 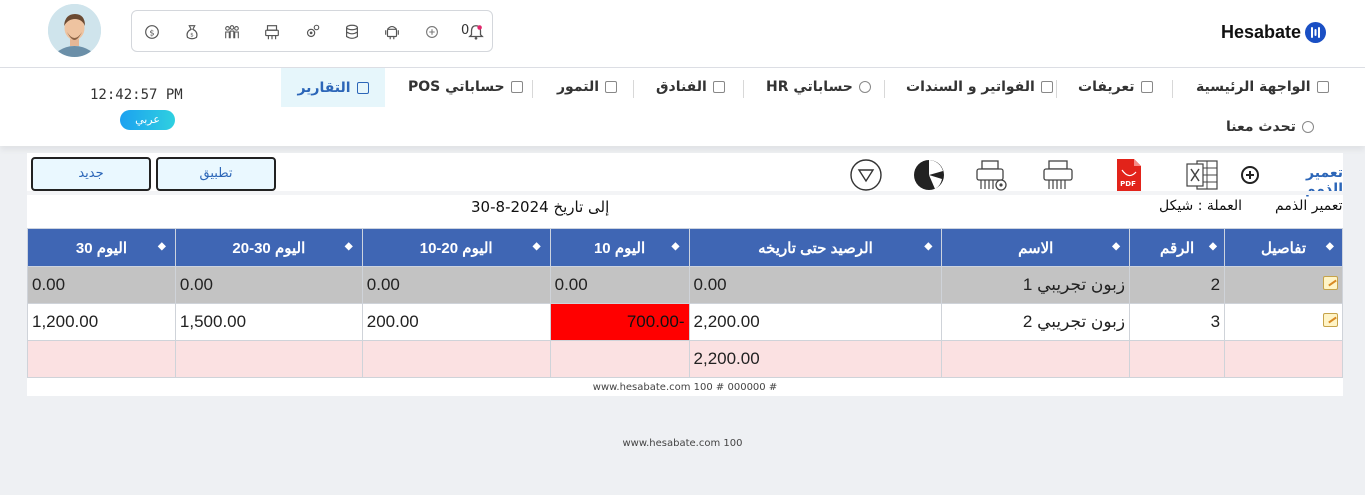 What do you see at coordinates (465, 87) in the screenshot?
I see `nav-pos: حساباتي POS` at bounding box center [465, 87].